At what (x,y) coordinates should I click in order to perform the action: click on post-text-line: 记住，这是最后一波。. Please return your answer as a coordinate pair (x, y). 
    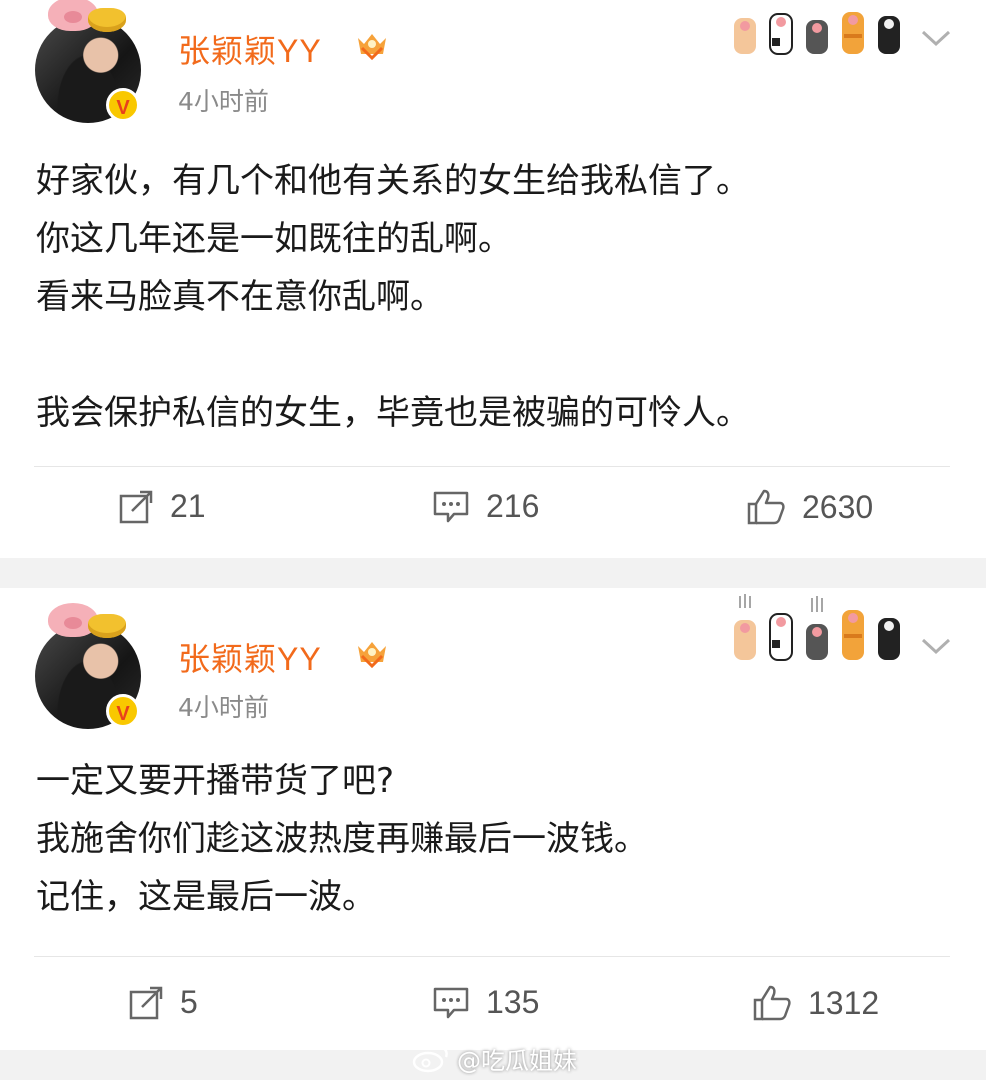
    Looking at the image, I should click on (206, 897).